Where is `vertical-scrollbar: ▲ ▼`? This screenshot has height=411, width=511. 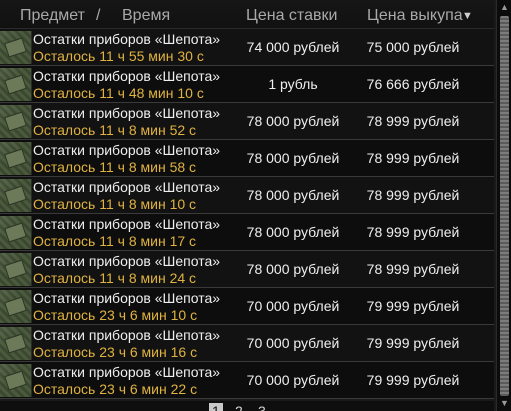 vertical-scrollbar: ▲ ▼ is located at coordinates (503, 205).